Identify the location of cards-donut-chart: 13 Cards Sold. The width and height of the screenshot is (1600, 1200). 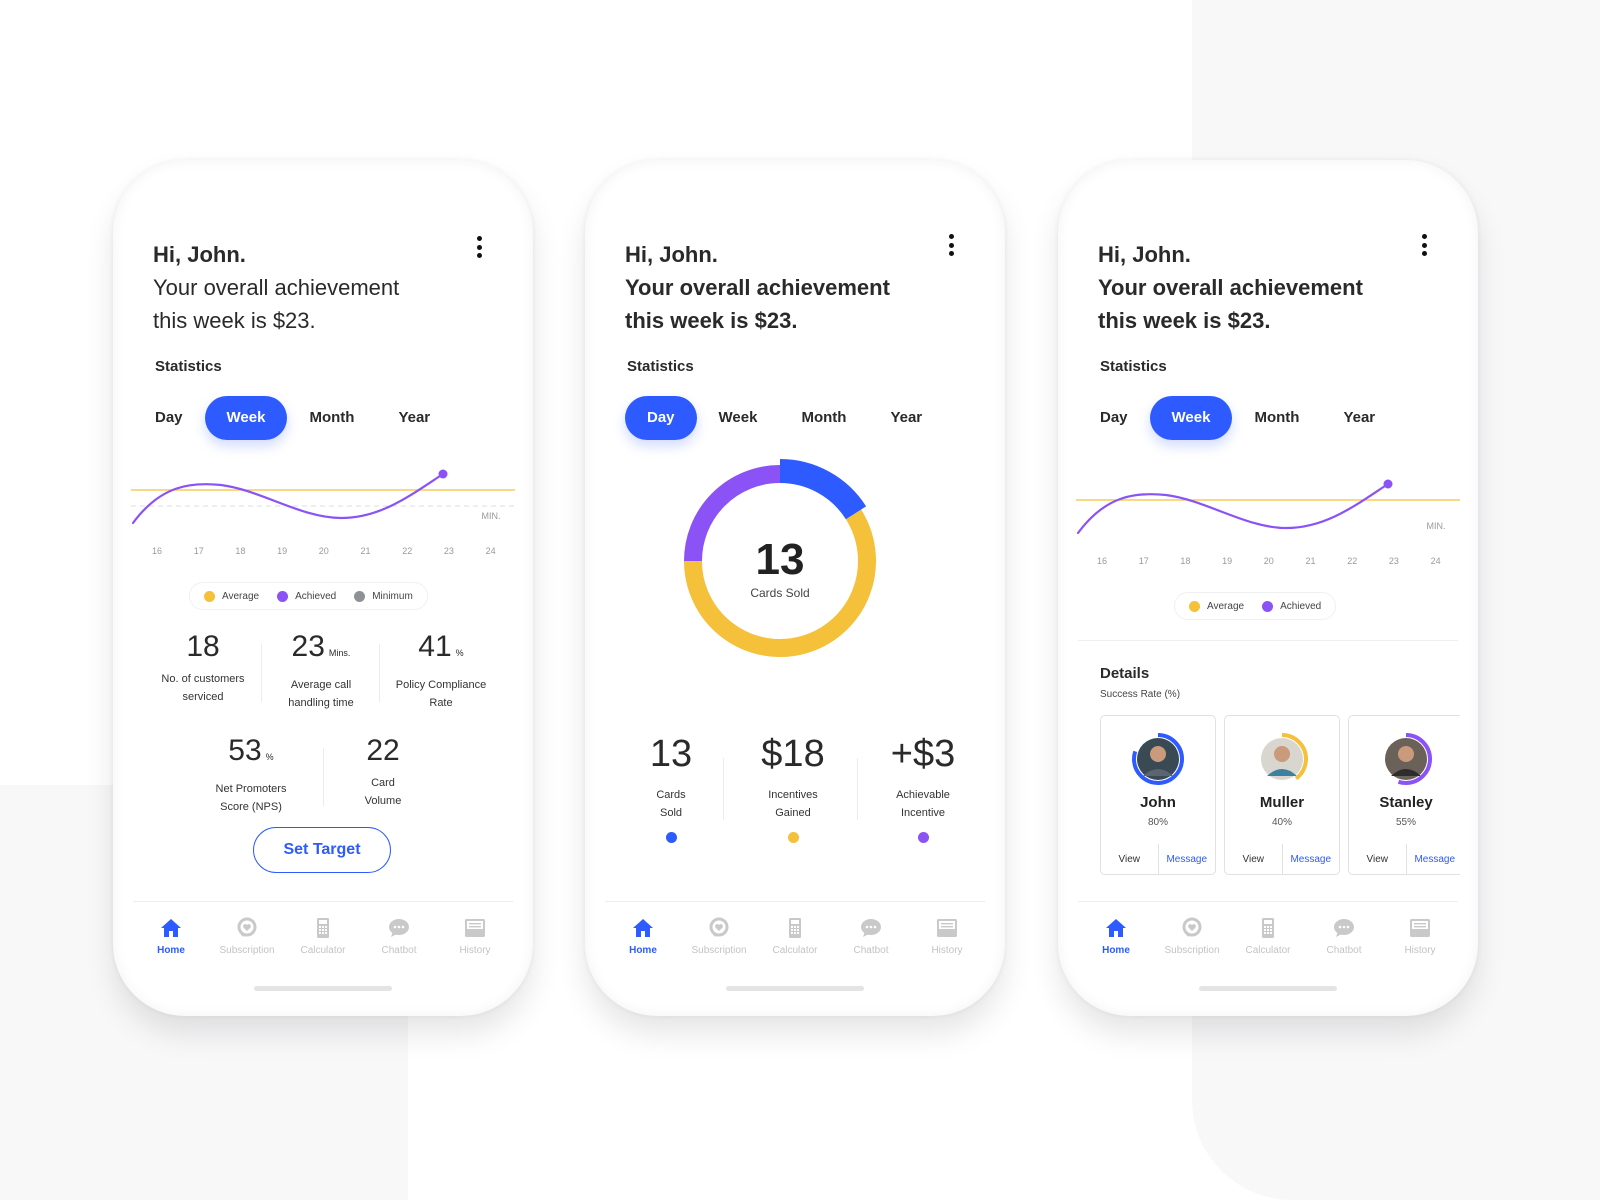
(780, 561).